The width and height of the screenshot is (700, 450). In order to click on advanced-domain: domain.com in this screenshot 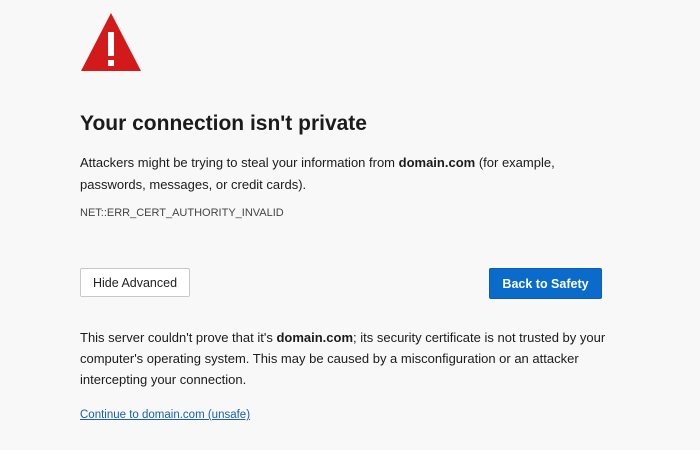, I will do `click(315, 337)`.